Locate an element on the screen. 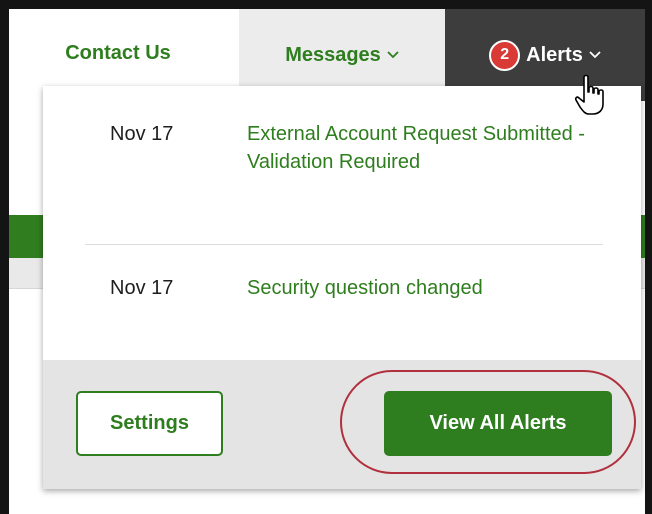  alert-title-link: Security question changed is located at coordinates (372, 288).